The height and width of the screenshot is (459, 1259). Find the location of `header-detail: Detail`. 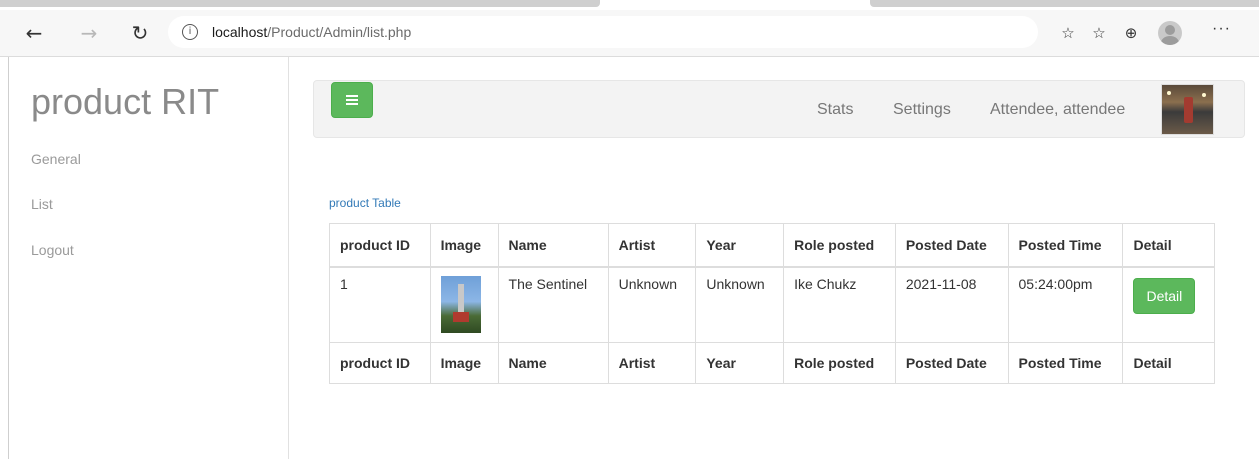

header-detail: Detail is located at coordinates (1168, 245).